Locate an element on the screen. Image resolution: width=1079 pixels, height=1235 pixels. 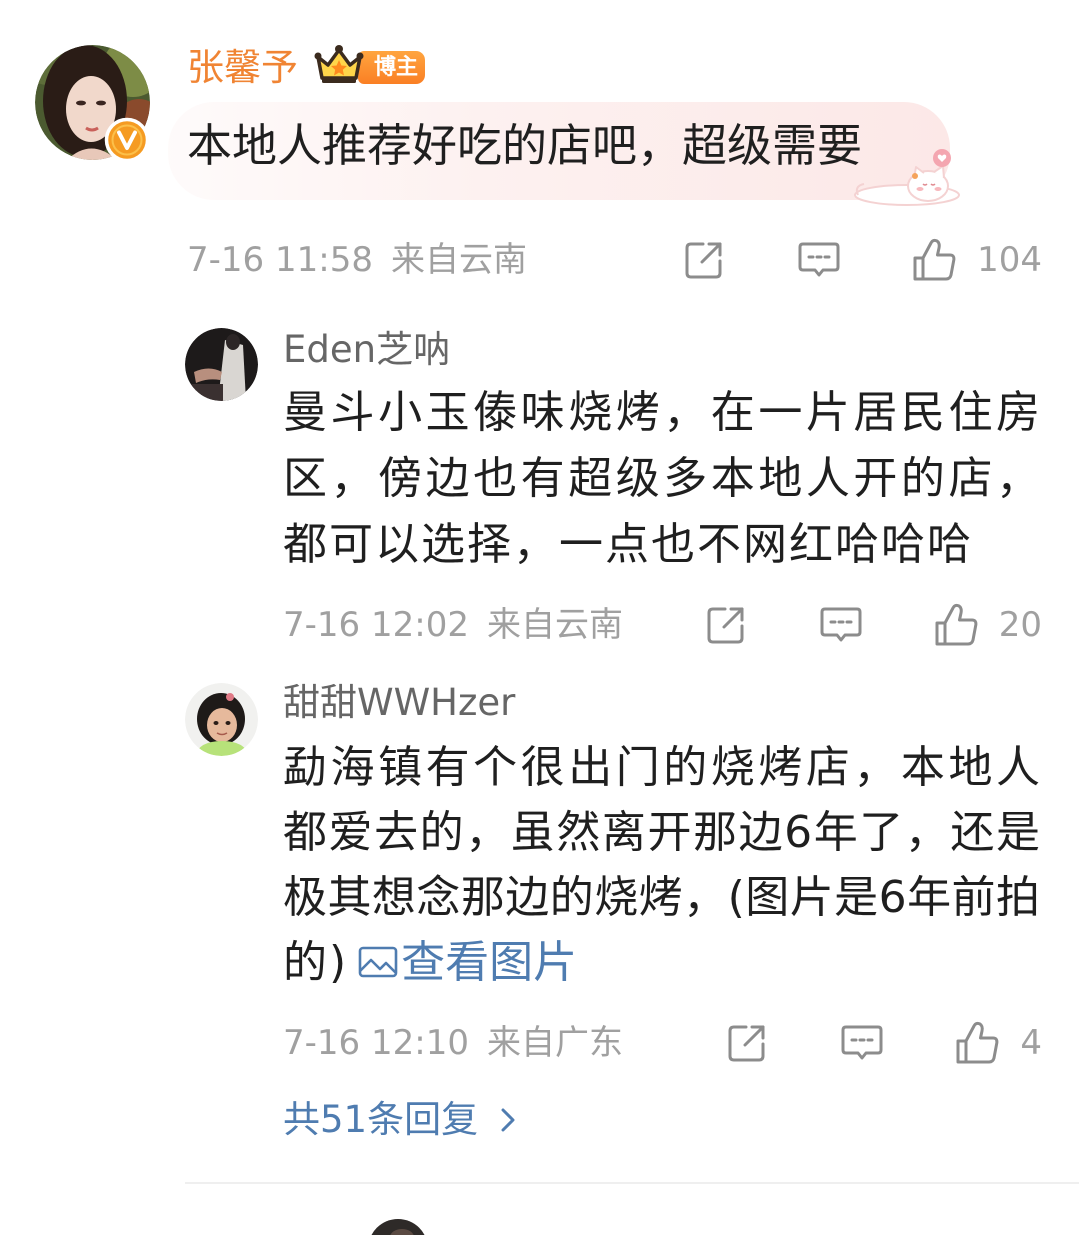
reply-text-line: 都爱去的，虽然离开那边6年了，还是 is located at coordinates (661, 832).